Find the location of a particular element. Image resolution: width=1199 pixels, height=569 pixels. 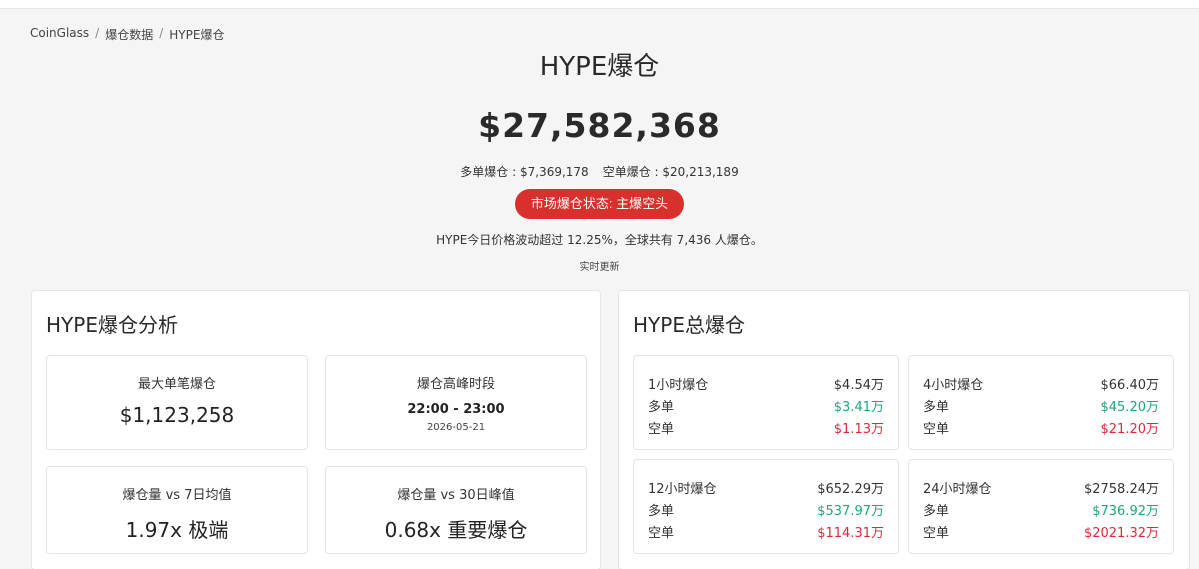

total-row: 24小时爆仓 $2758.24万 is located at coordinates (1041, 487).